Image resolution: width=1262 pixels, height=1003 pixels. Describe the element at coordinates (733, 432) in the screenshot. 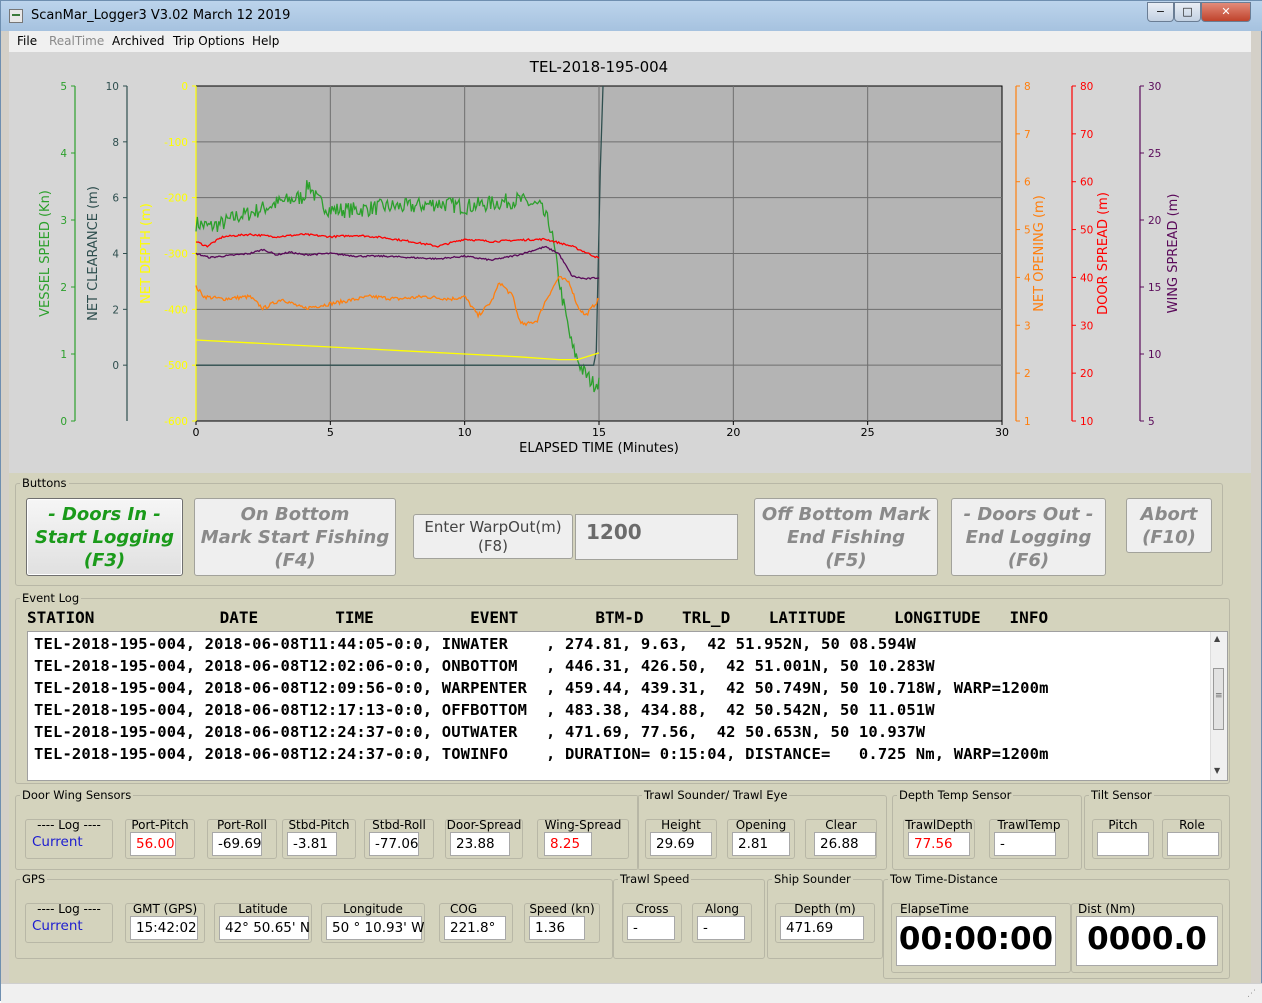

I see `x-tick-label: 20` at that location.